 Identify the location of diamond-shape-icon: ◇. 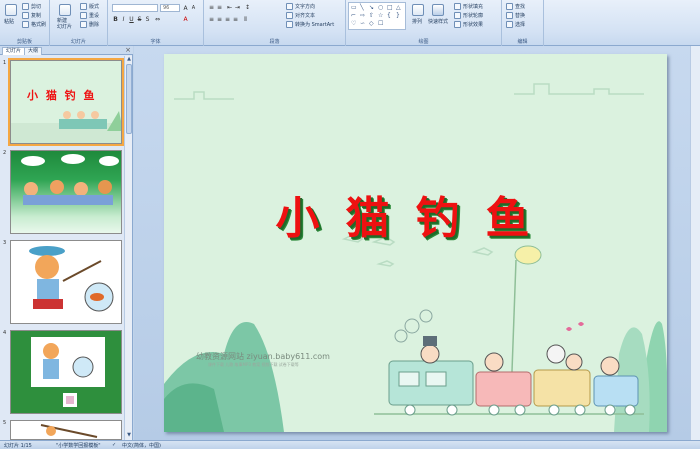
(371, 23).